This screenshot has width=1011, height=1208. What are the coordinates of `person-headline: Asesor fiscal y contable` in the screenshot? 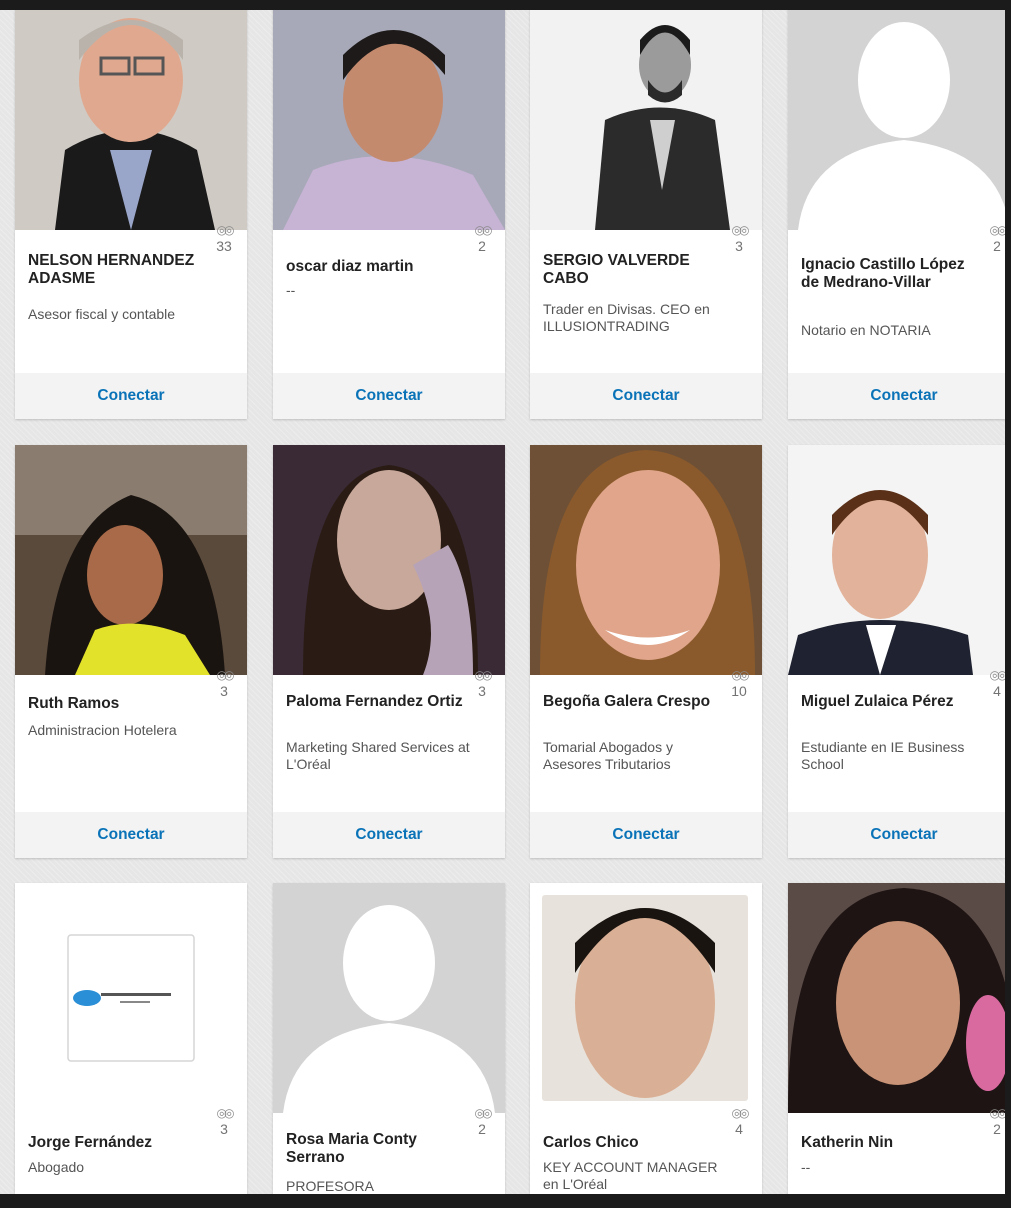 It's located at (102, 314).